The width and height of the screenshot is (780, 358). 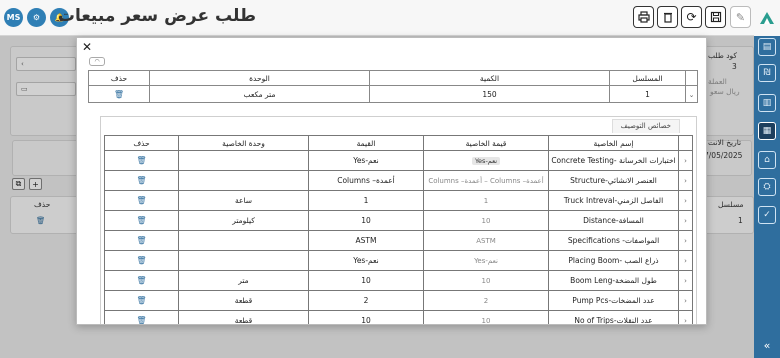 I want to click on save-icon, so click(x=715, y=17).